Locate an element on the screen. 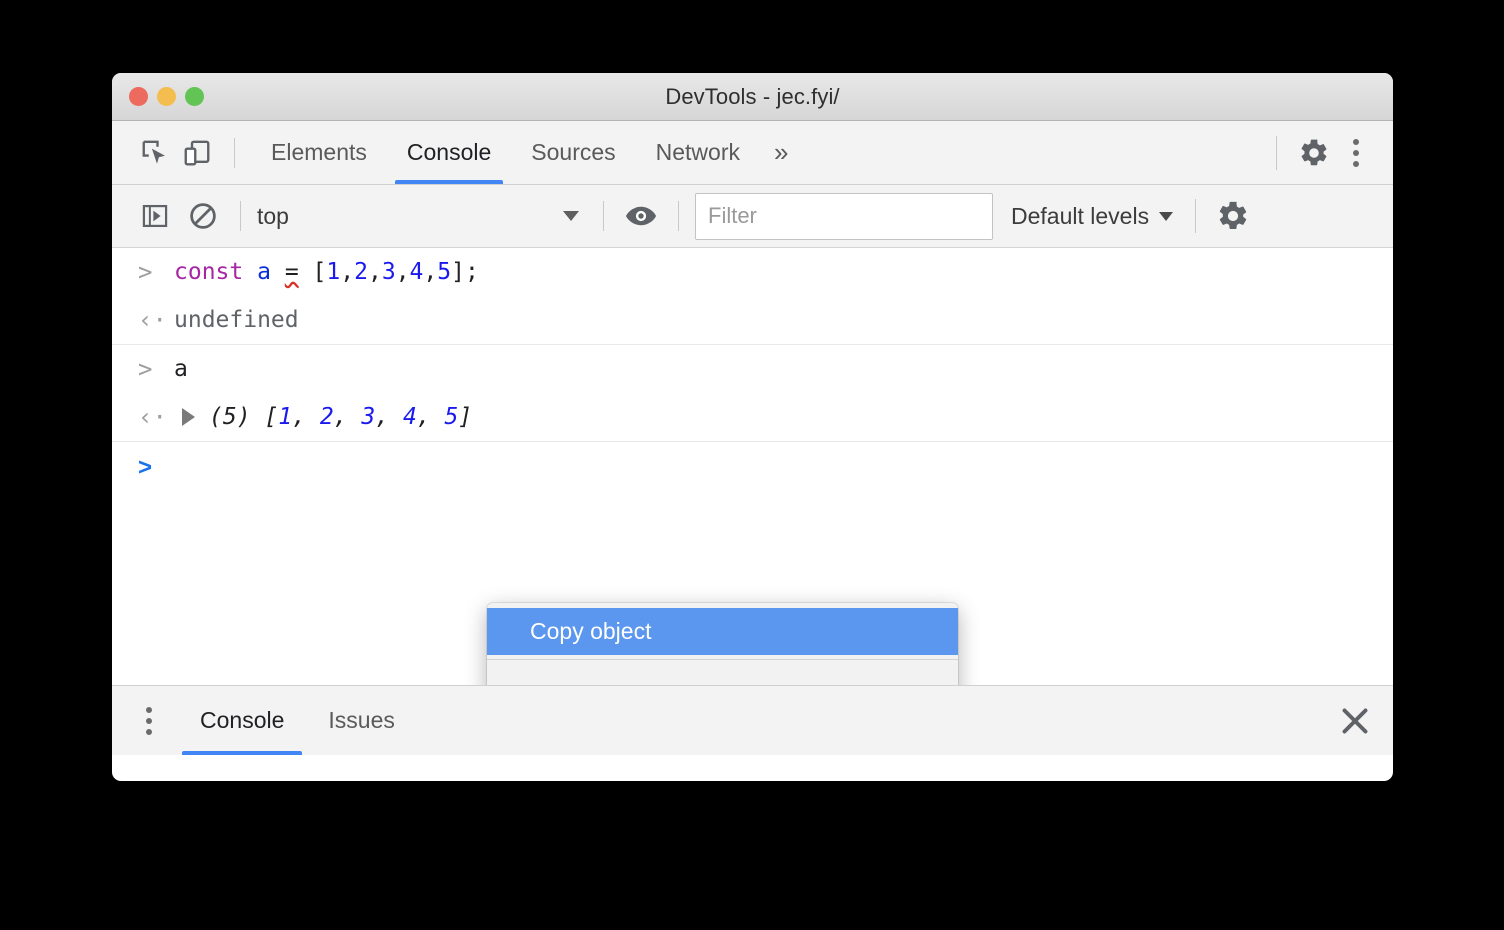 The image size is (1504, 930). drawer-tab-issues: Issues is located at coordinates (361, 720).